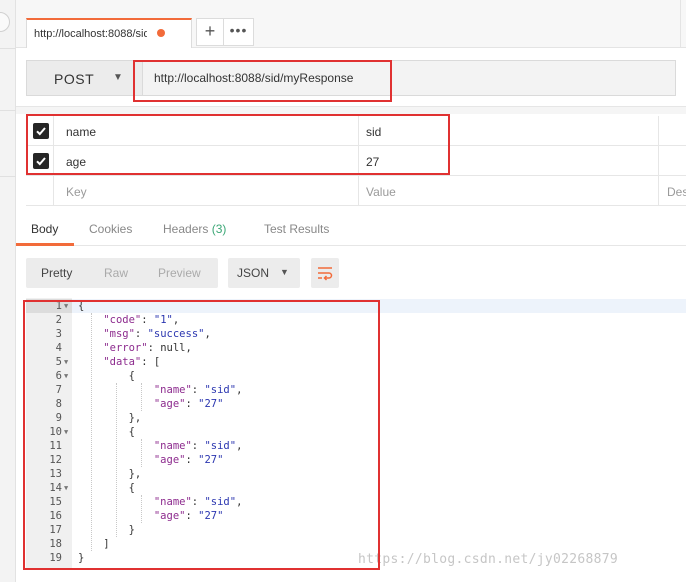  I want to click on response-toolbar: Pretty Raw Preview JSON ▼, so click(186, 273).